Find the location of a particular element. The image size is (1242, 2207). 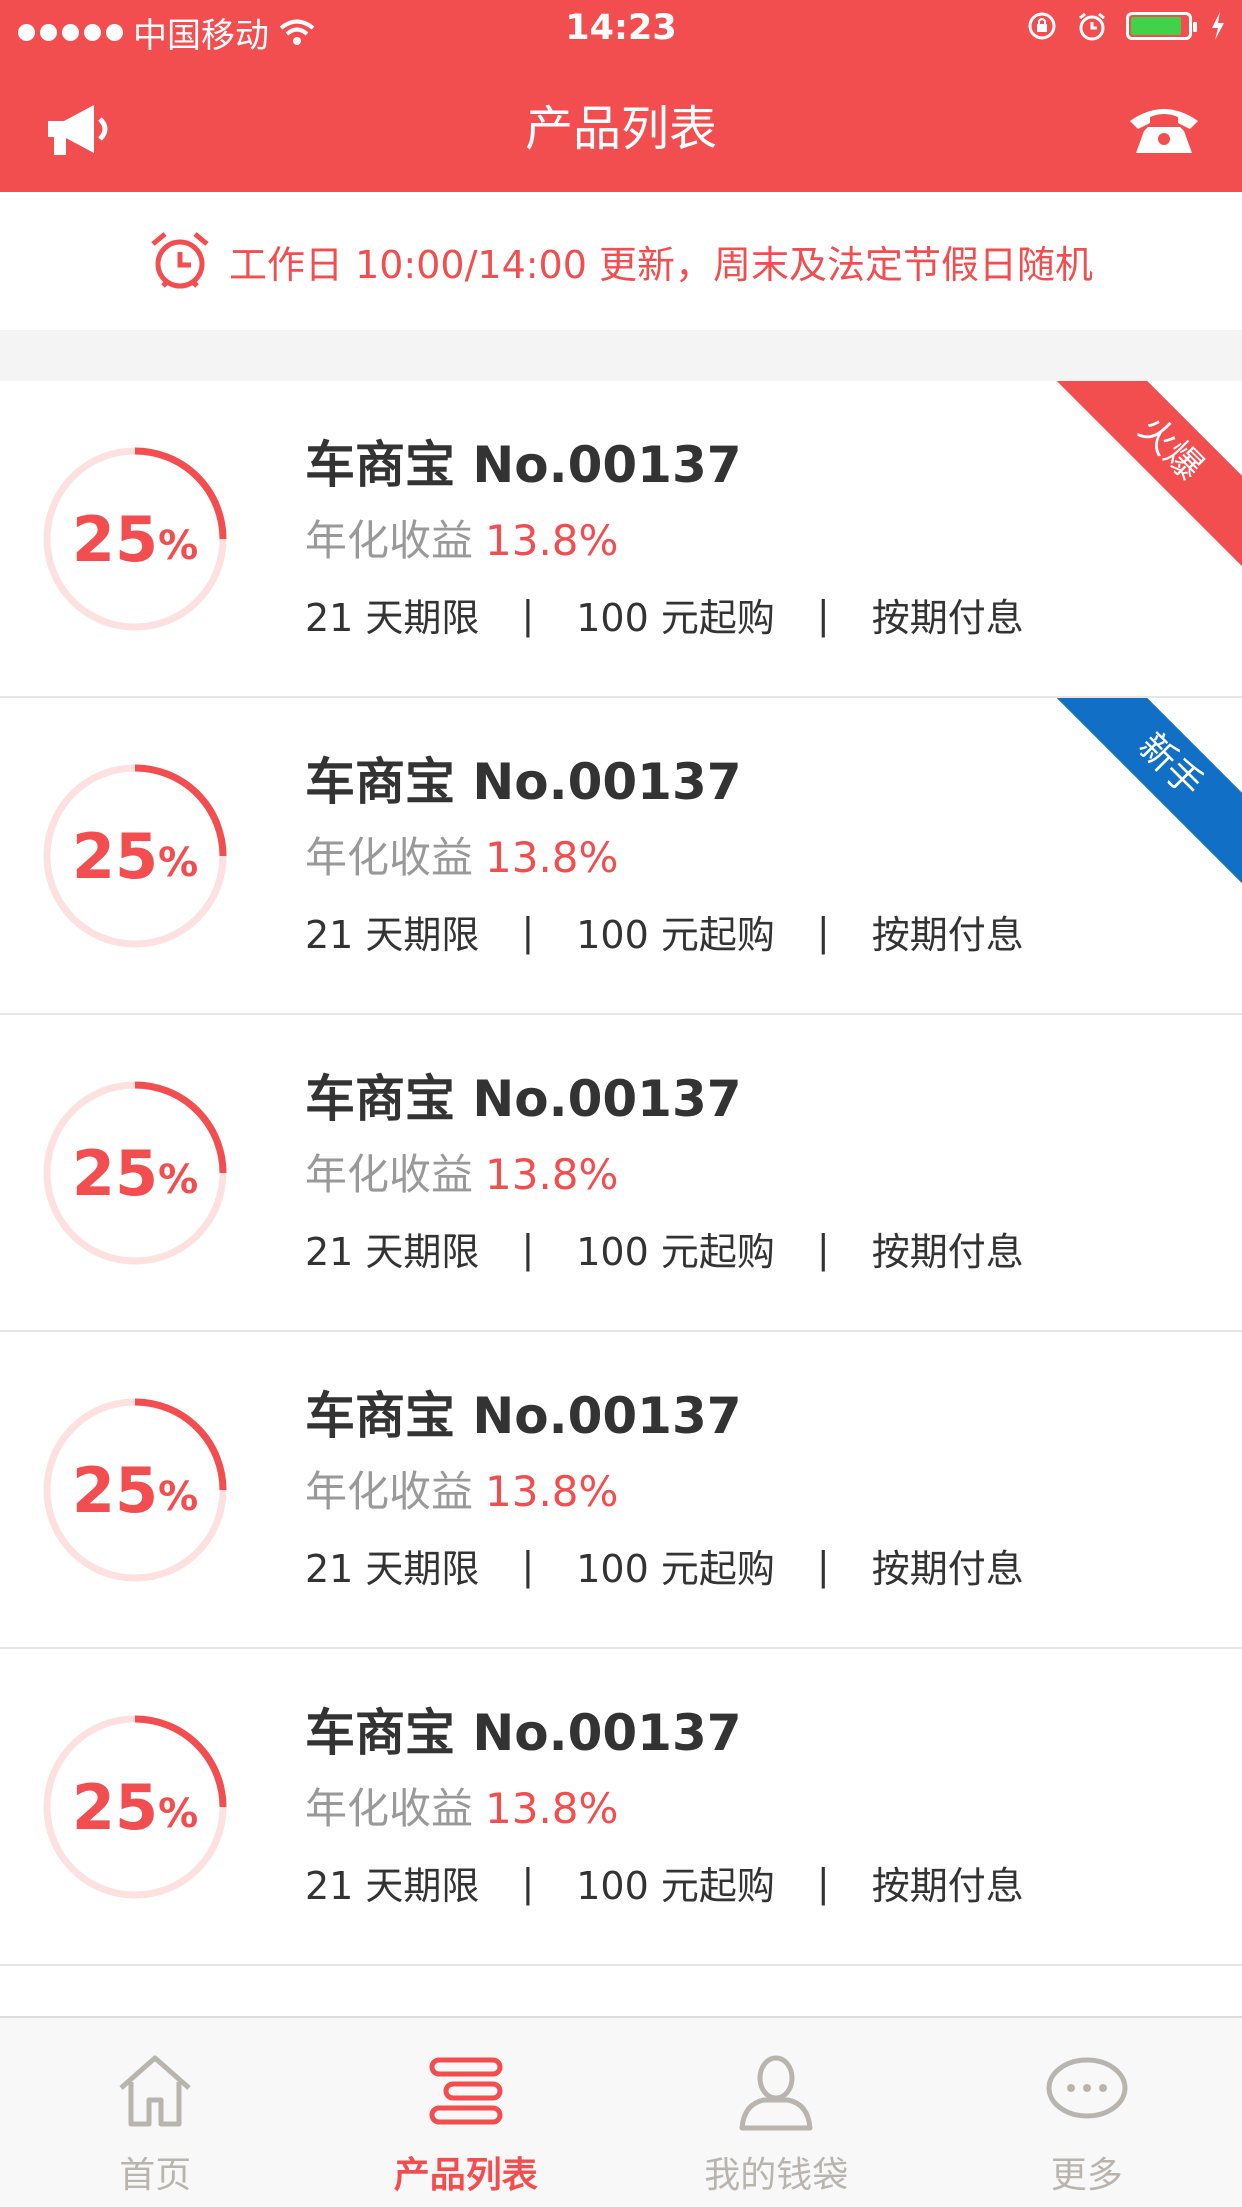

new-tag-ribbon: 新手 is located at coordinates (1138, 800).